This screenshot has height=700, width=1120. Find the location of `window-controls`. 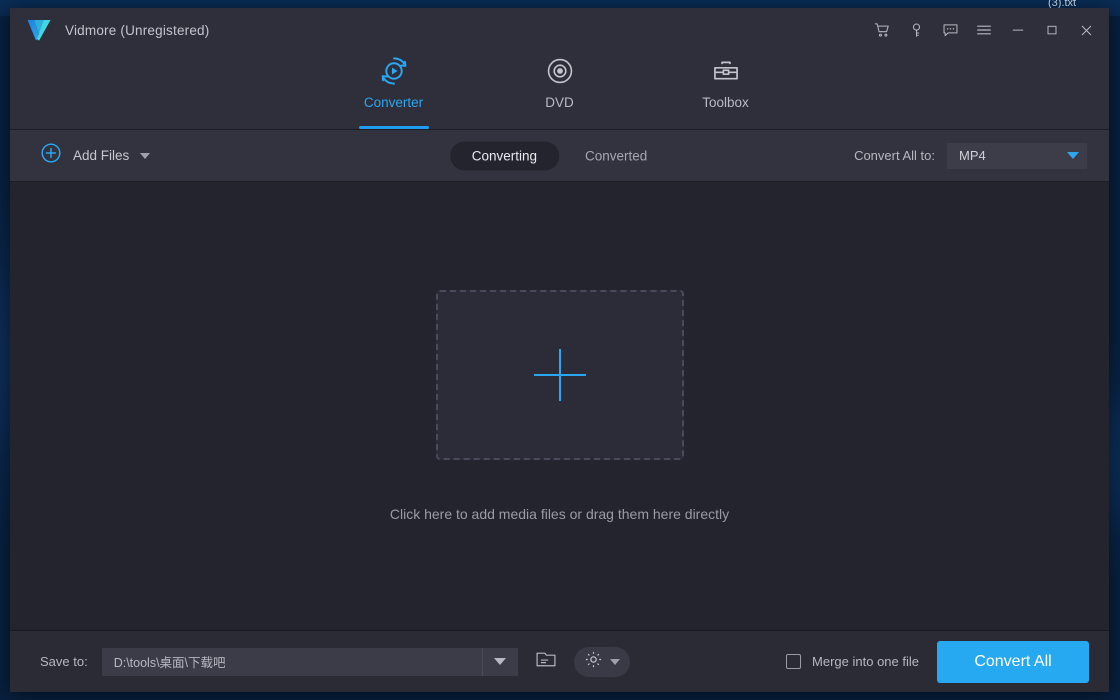

window-controls is located at coordinates (984, 30).